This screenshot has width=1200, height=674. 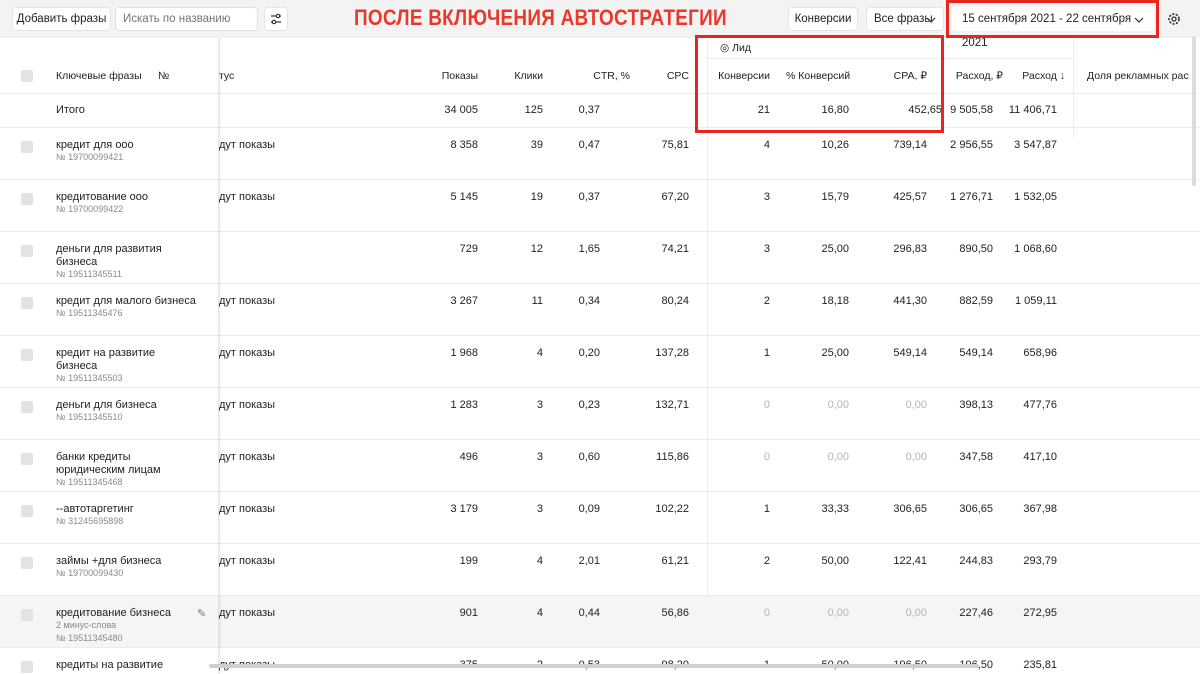 I want to click on spend-header: Расход, ₽, so click(x=971, y=76).